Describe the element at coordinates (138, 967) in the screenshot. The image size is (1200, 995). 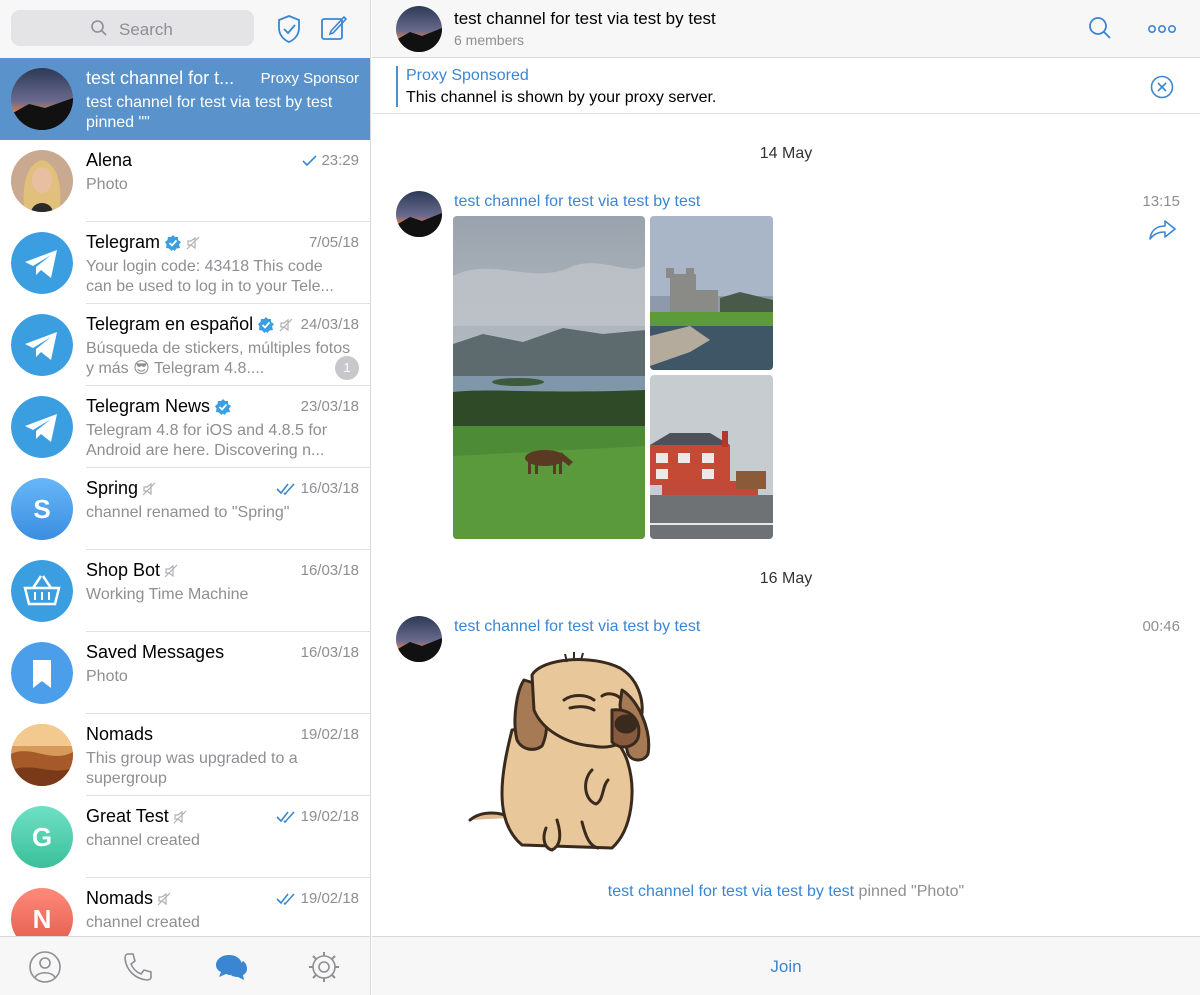
I see `calls-icon` at that location.